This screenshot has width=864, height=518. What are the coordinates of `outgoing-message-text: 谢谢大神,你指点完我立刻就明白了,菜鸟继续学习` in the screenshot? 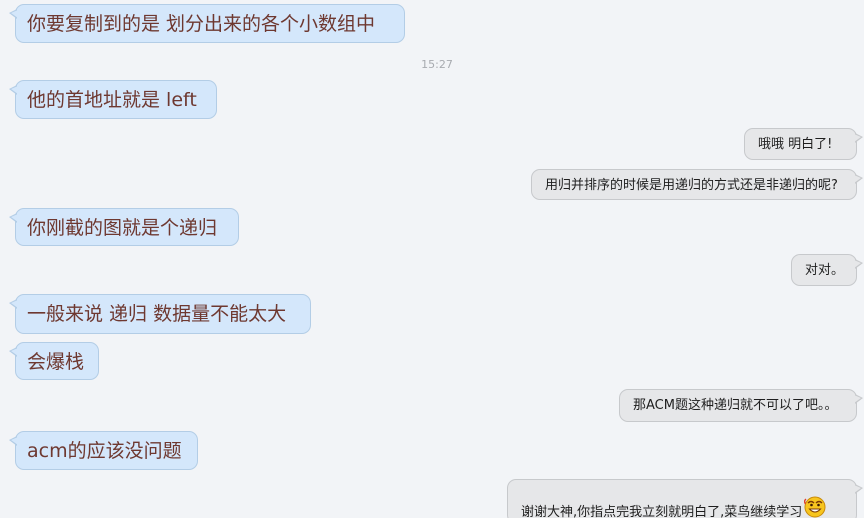 It's located at (662, 511).